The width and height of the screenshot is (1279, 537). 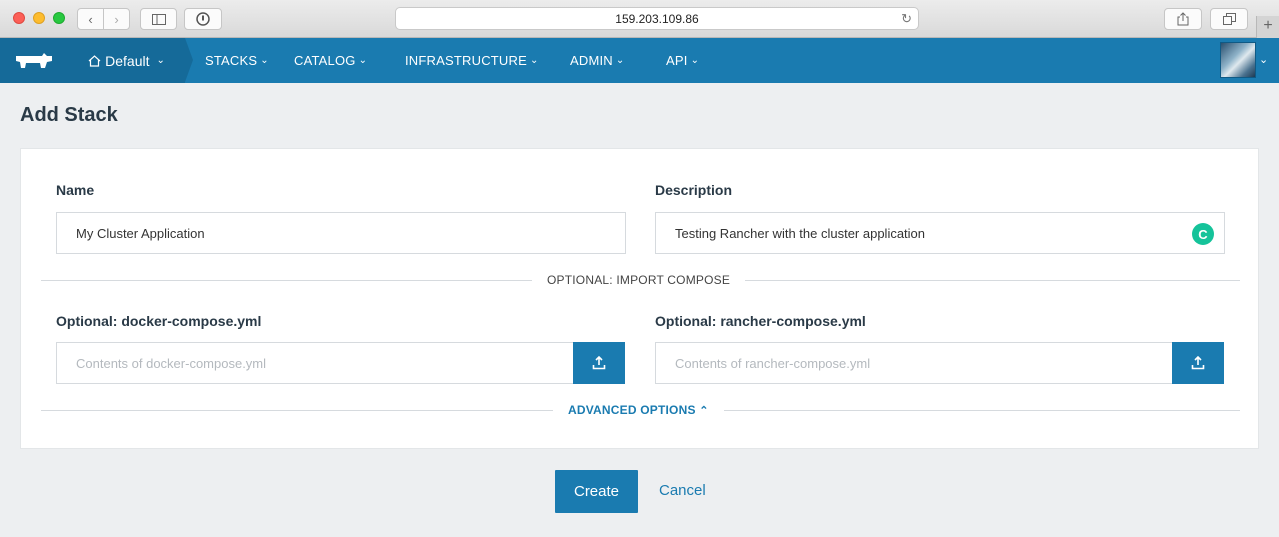 I want to click on home-icon, so click(x=94, y=60).